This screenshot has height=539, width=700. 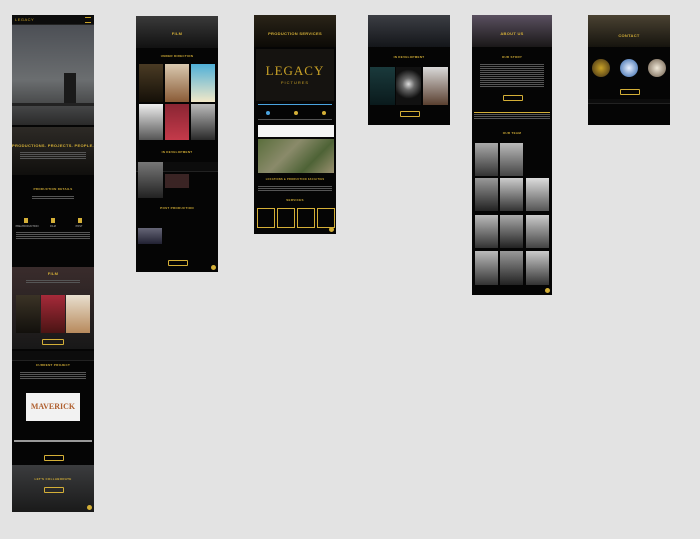 What do you see at coordinates (629, 35) in the screenshot?
I see `contact-page-title: CONTACT` at bounding box center [629, 35].